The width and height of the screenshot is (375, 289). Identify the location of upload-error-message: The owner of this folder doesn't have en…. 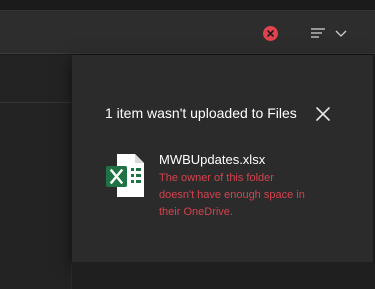
(232, 195).